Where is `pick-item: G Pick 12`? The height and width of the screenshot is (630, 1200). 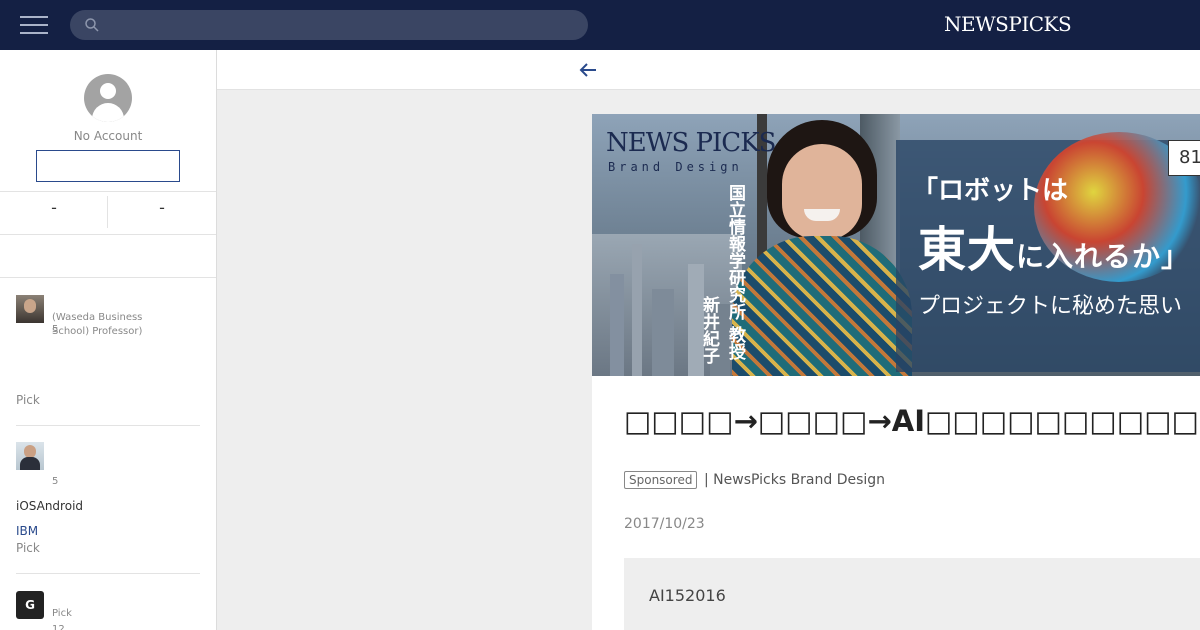 pick-item: G Pick 12 is located at coordinates (108, 610).